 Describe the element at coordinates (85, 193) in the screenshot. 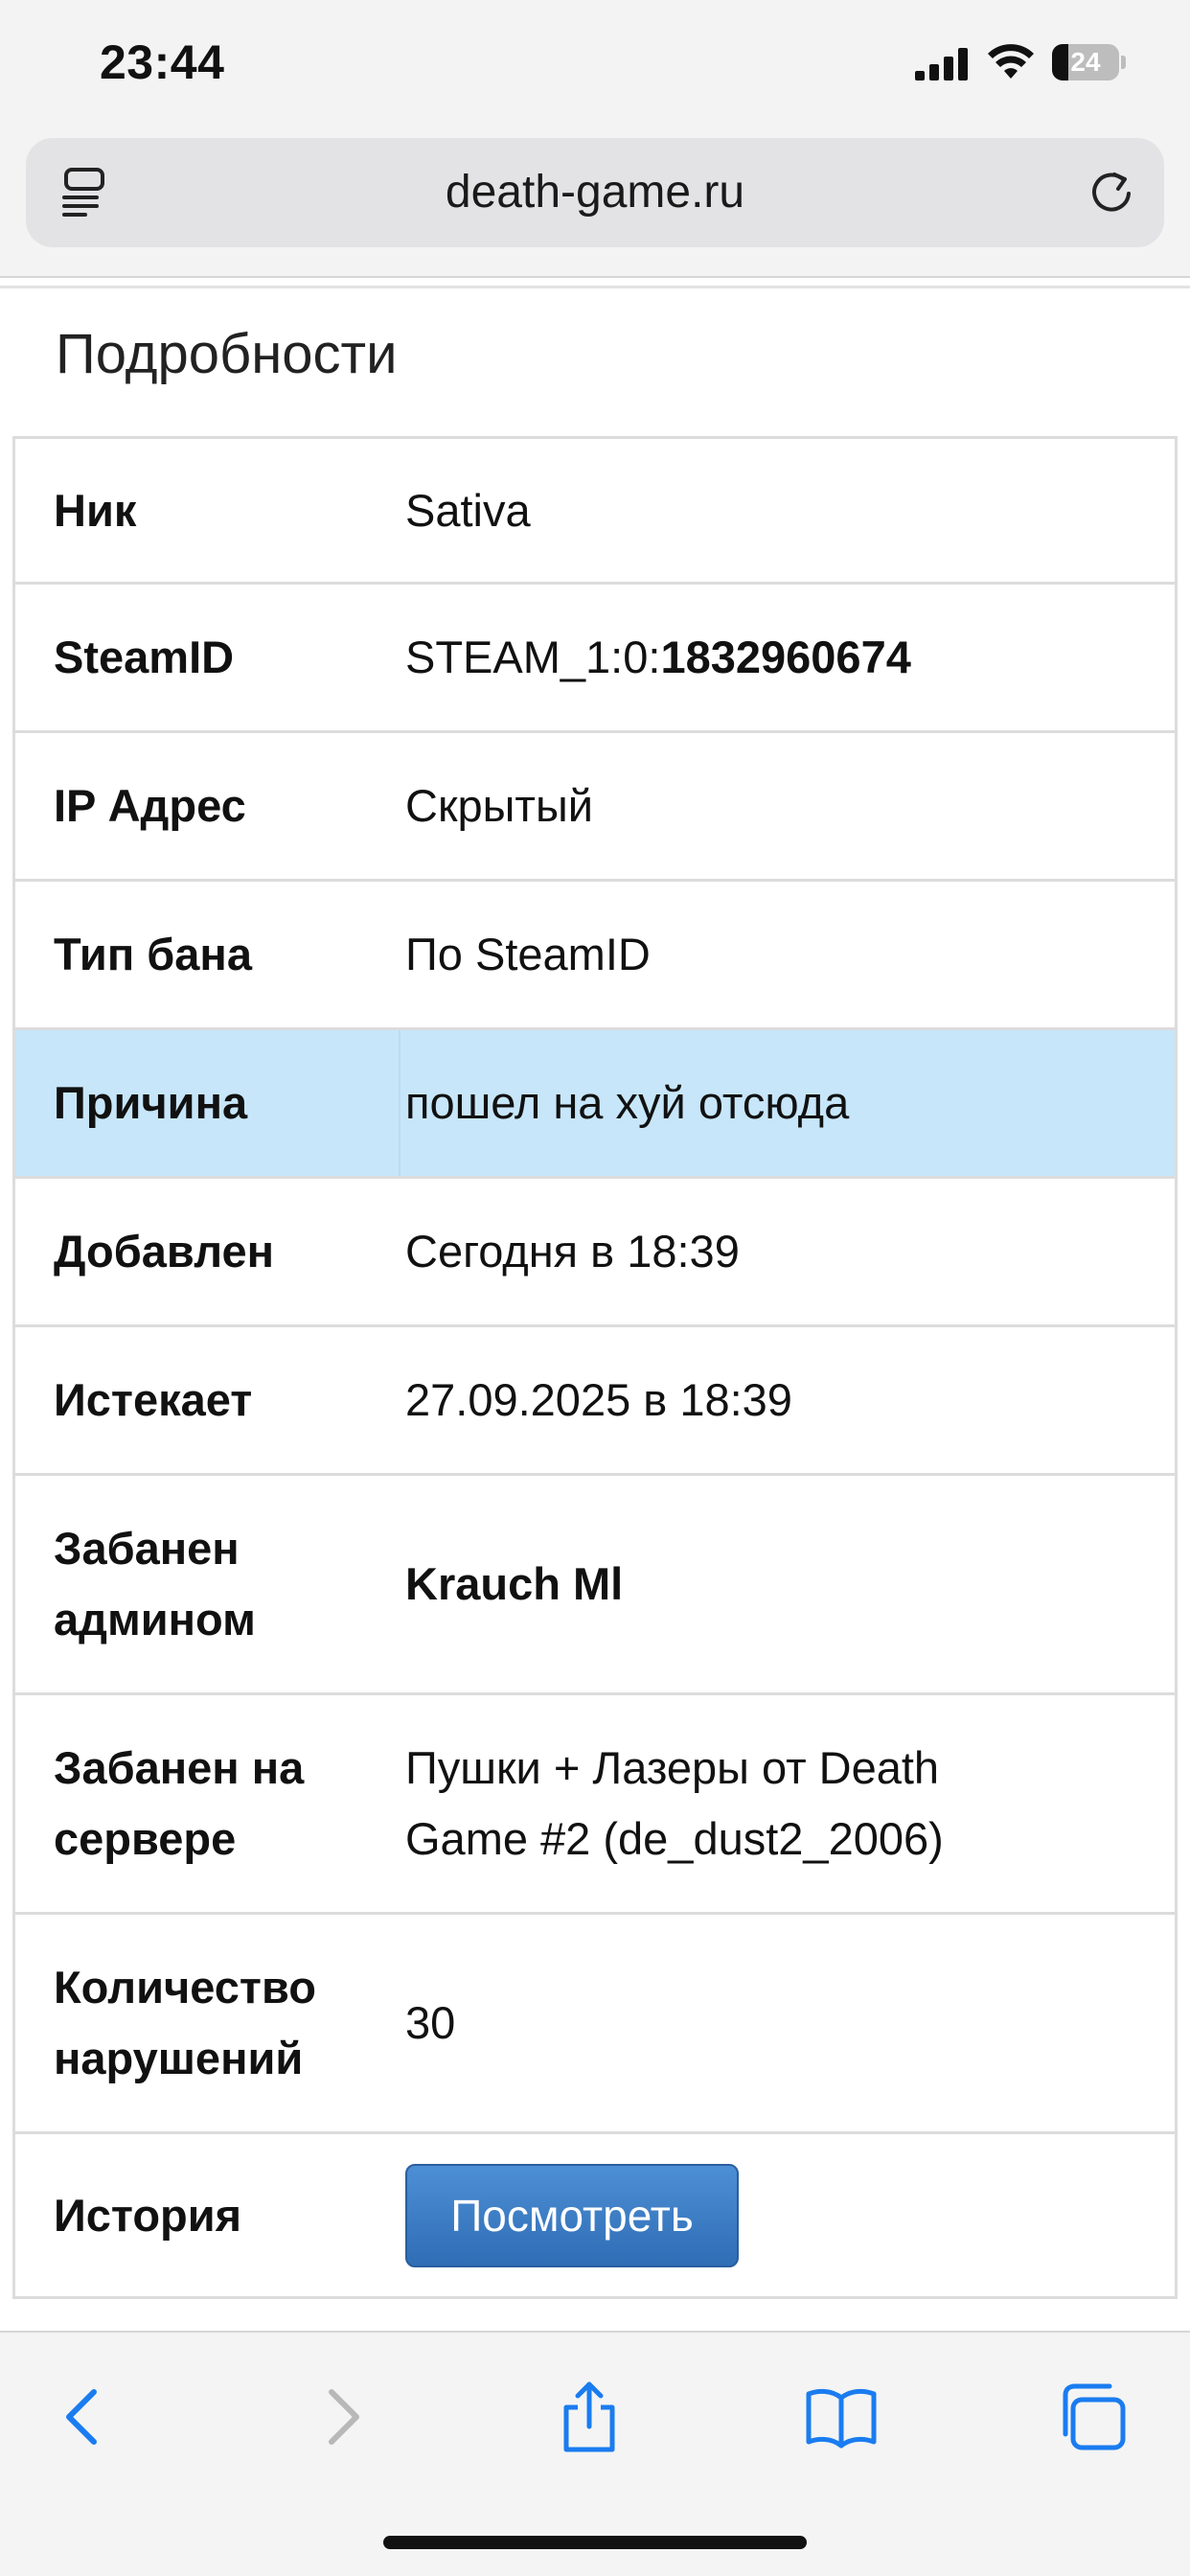

I see `reader-icon` at that location.